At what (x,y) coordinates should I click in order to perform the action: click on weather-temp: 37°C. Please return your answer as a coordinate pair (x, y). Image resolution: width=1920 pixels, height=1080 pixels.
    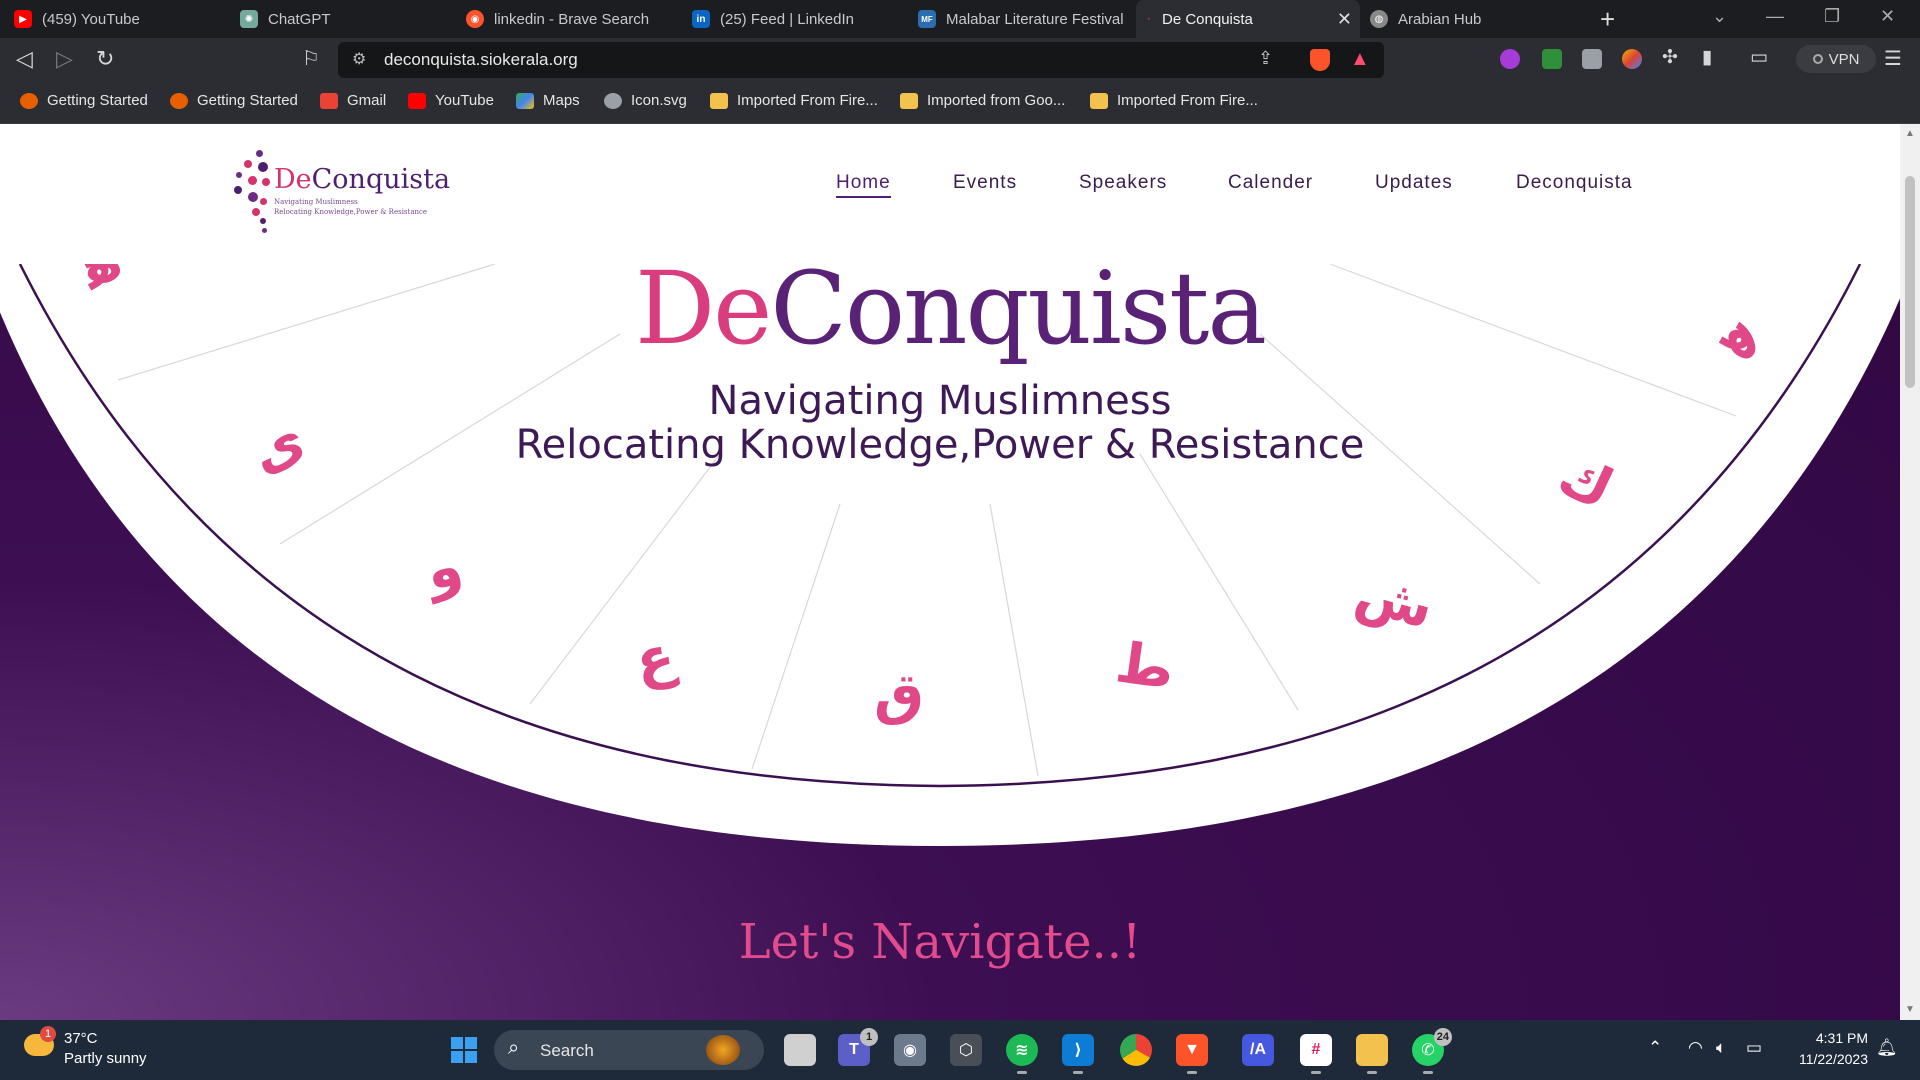
    Looking at the image, I should click on (81, 1038).